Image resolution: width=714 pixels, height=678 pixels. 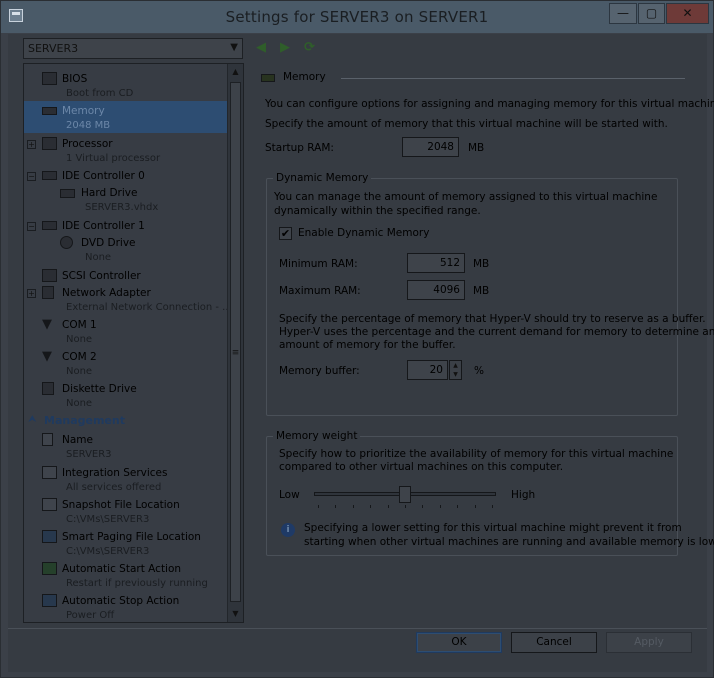 What do you see at coordinates (427, 370) in the screenshot?
I see `memory-buffer-input: 20` at bounding box center [427, 370].